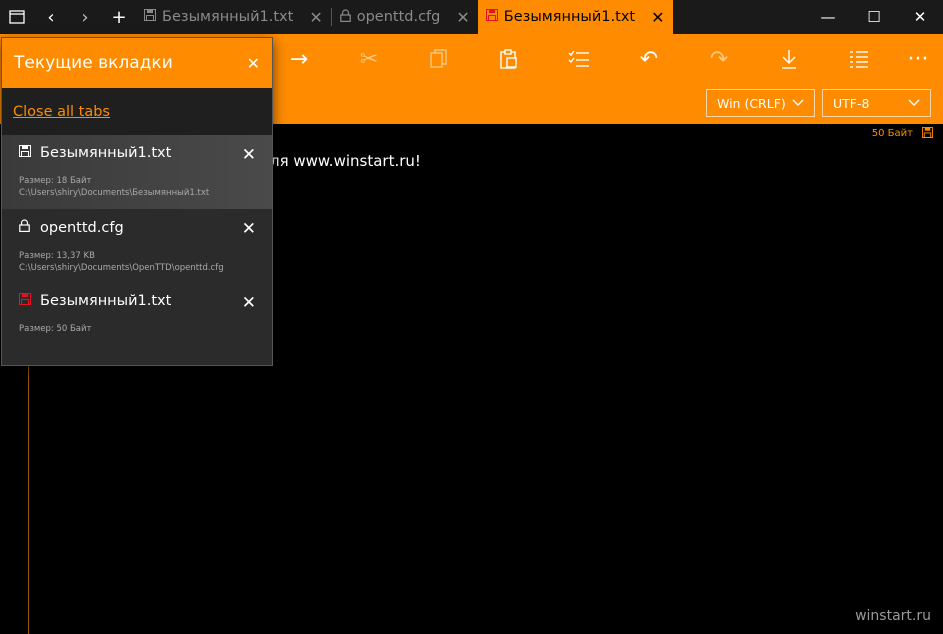 The width and height of the screenshot is (943, 634). I want to click on flyout-tab-name: openttd.cfg, so click(82, 227).